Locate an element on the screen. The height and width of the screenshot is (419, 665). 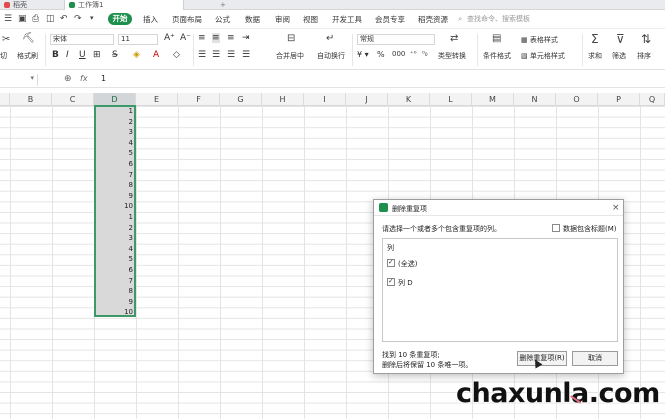
file-icon: ☰ is located at coordinates (8, 19).